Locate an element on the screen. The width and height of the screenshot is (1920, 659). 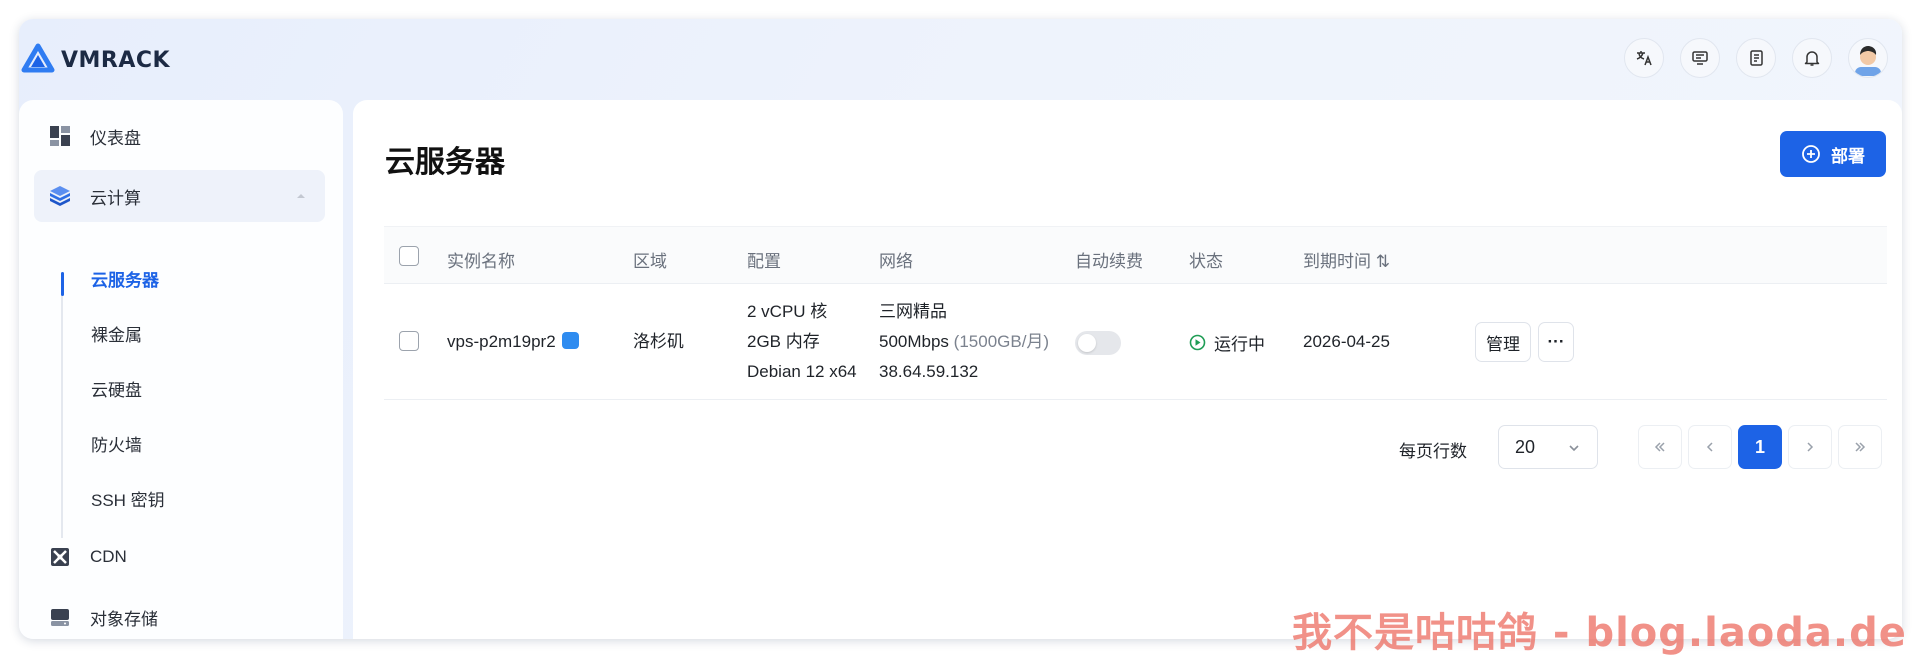
sidebar-item-cdn: CDN is located at coordinates (179, 557).